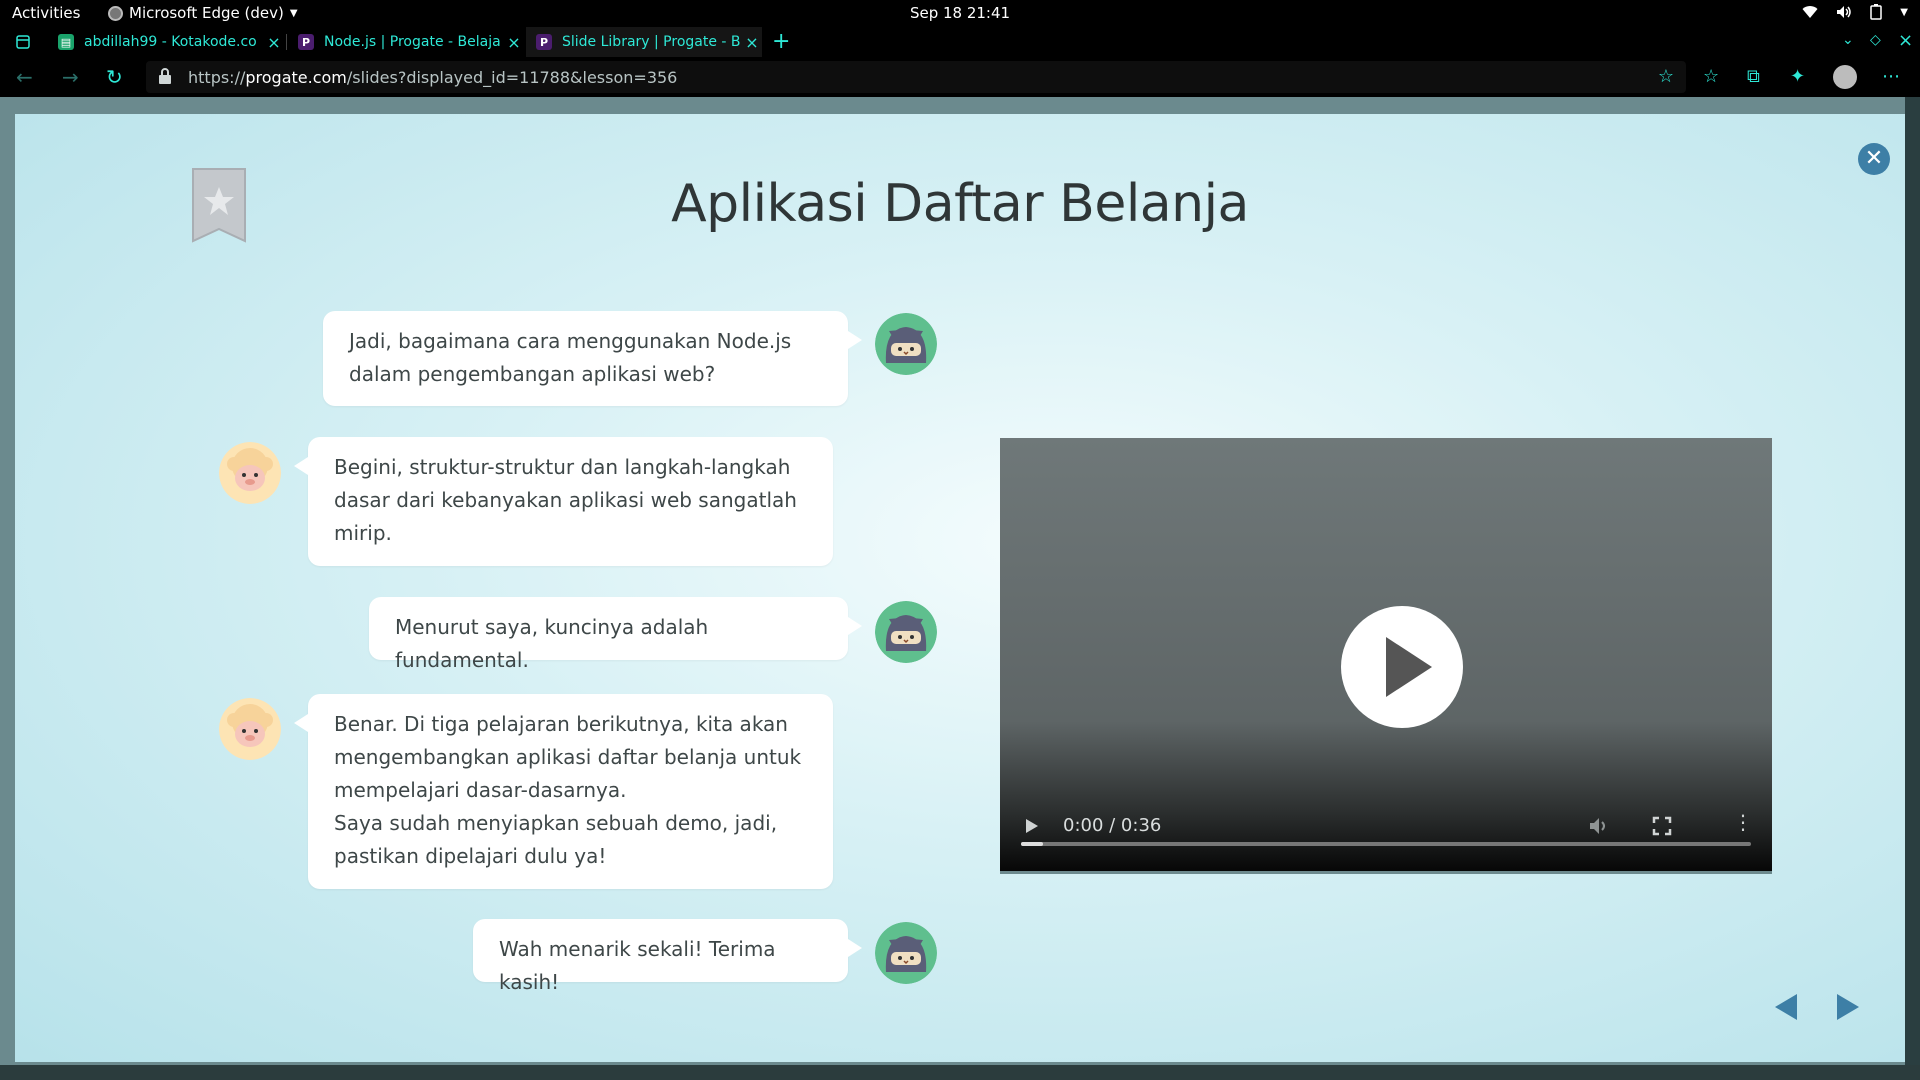  I want to click on dropdown-arrow-icon: ▼, so click(293, 13).